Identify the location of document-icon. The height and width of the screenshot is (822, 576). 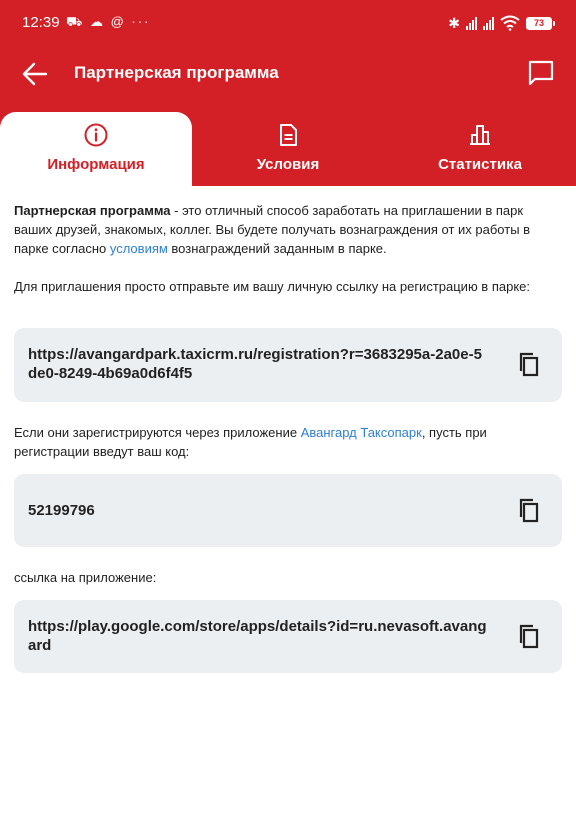
(288, 135).